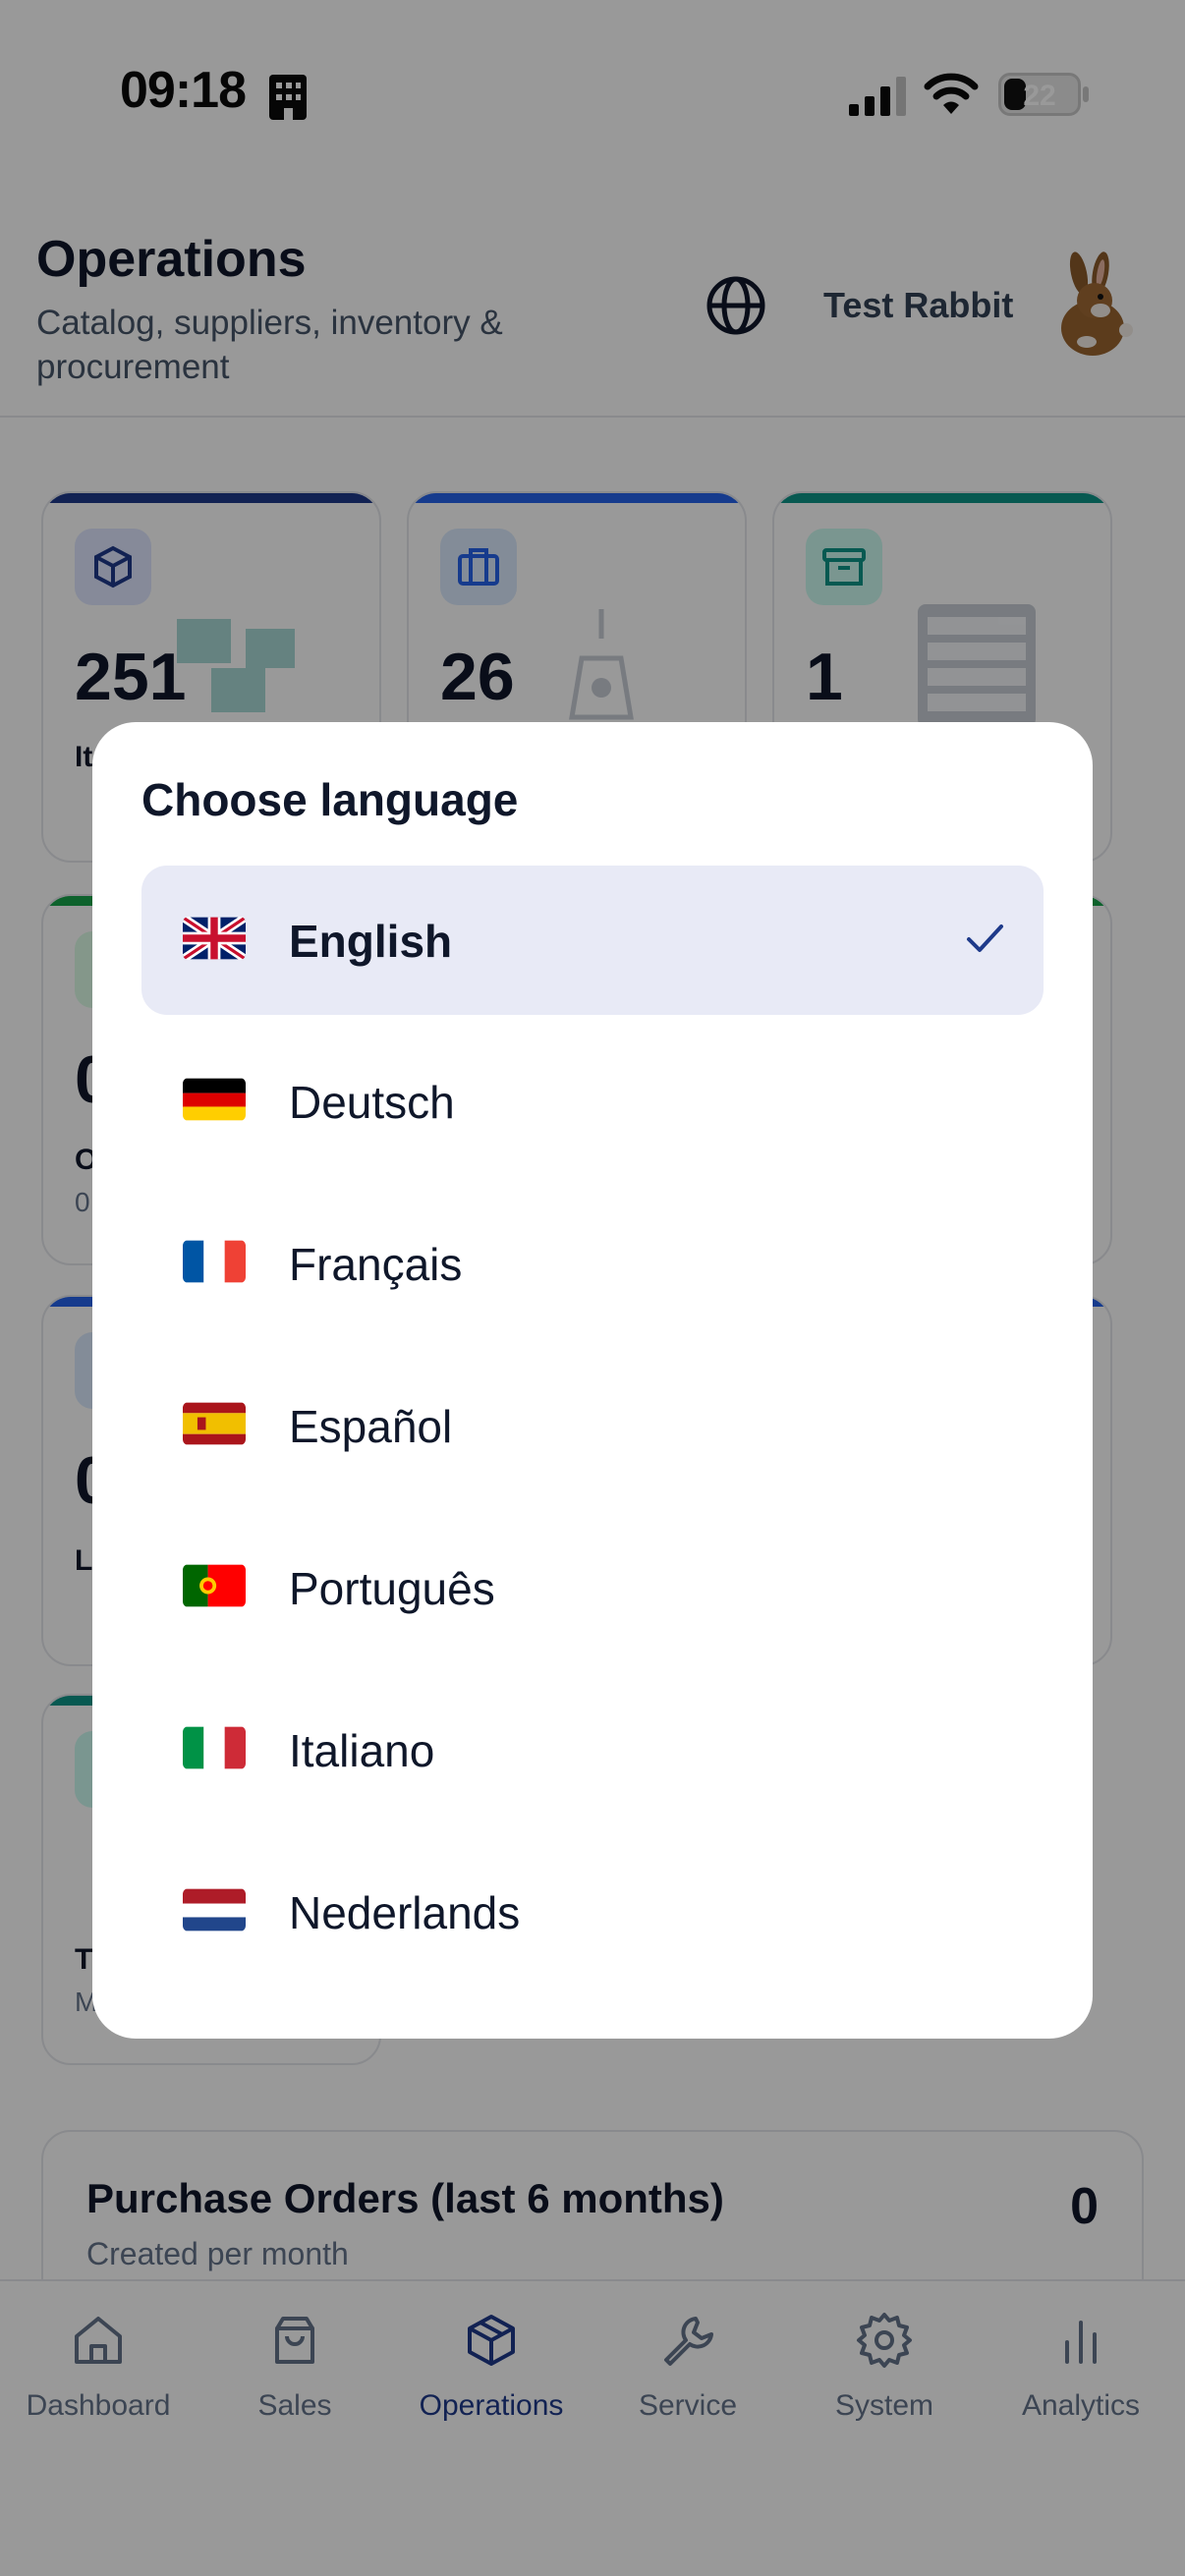  I want to click on portugal-flag-icon, so click(215, 1585).